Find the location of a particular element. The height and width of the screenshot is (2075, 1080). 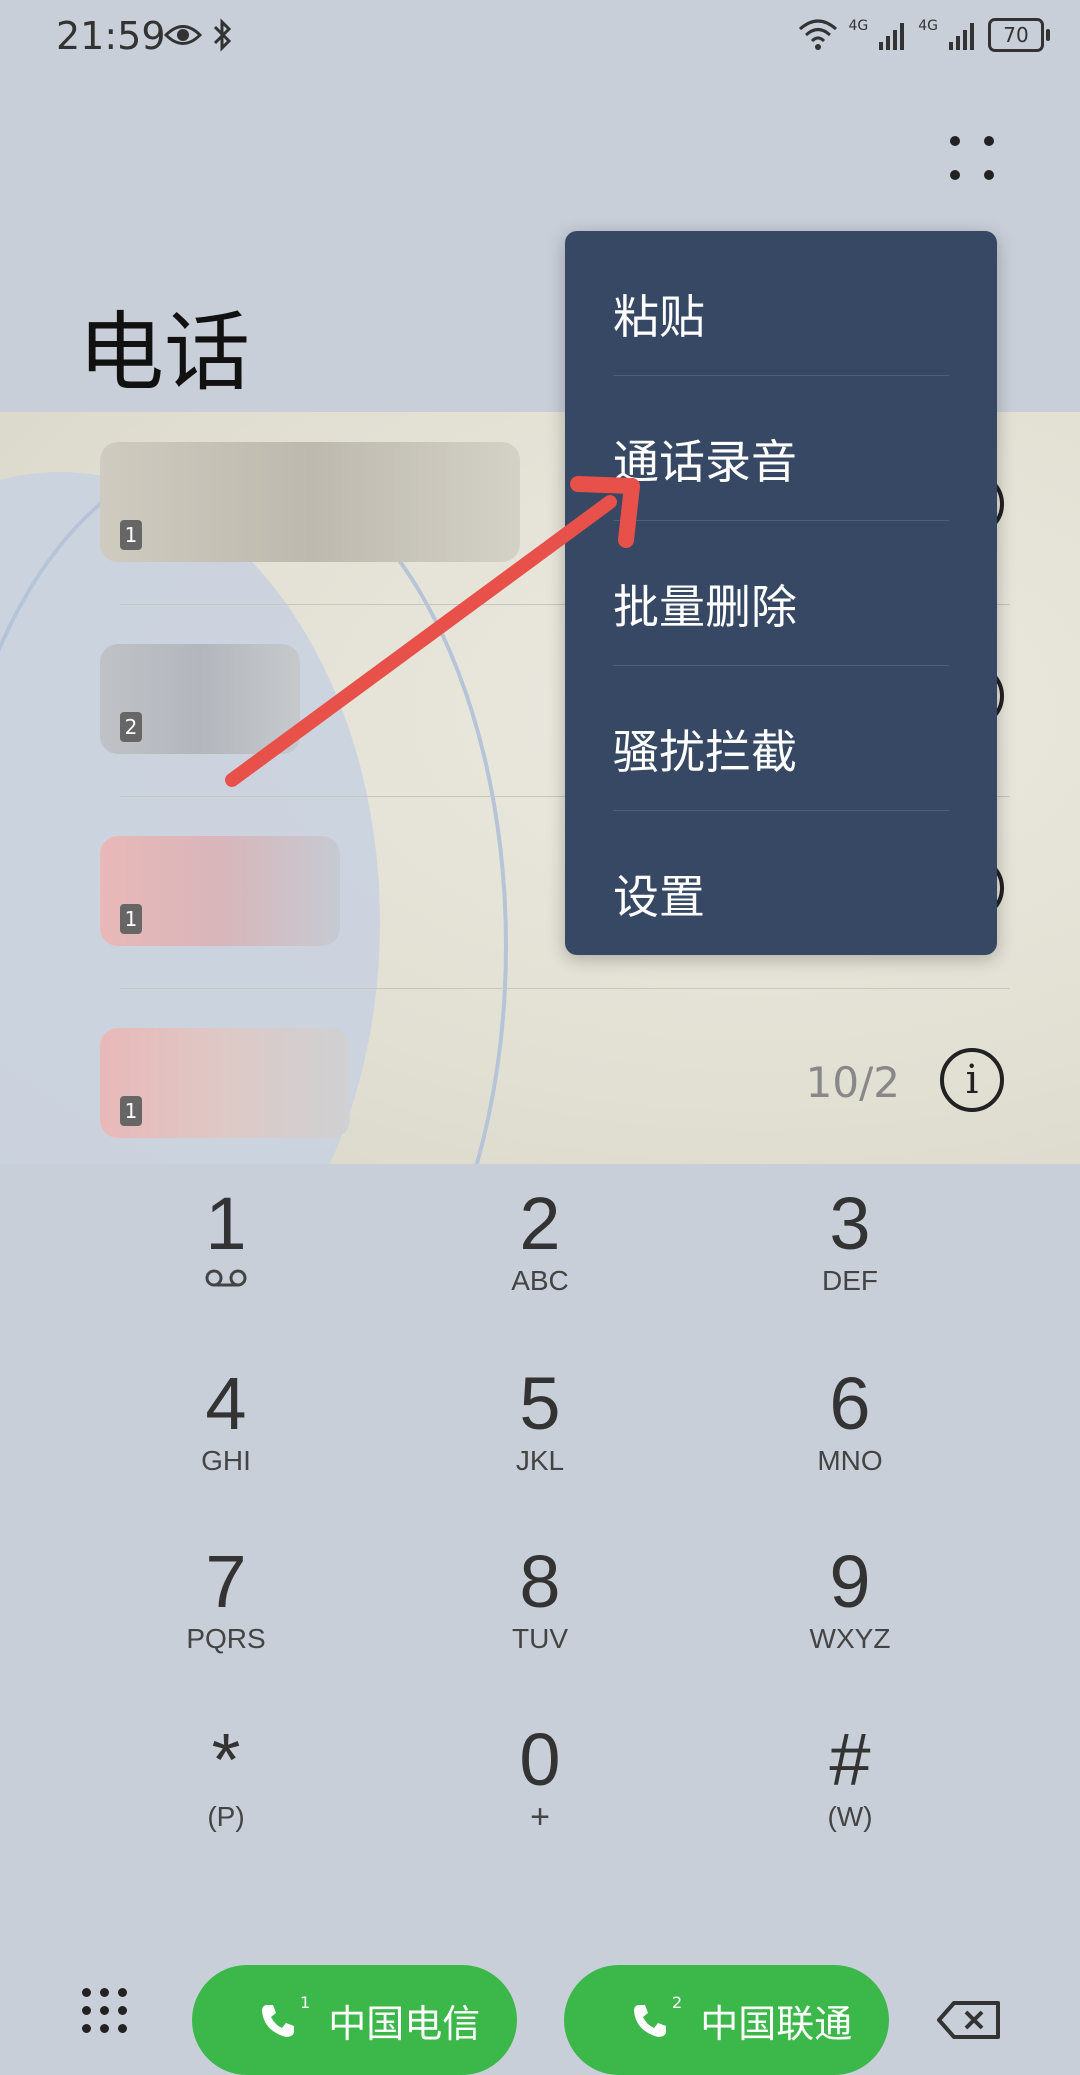

battery-icon: 70 is located at coordinates (1019, 35).